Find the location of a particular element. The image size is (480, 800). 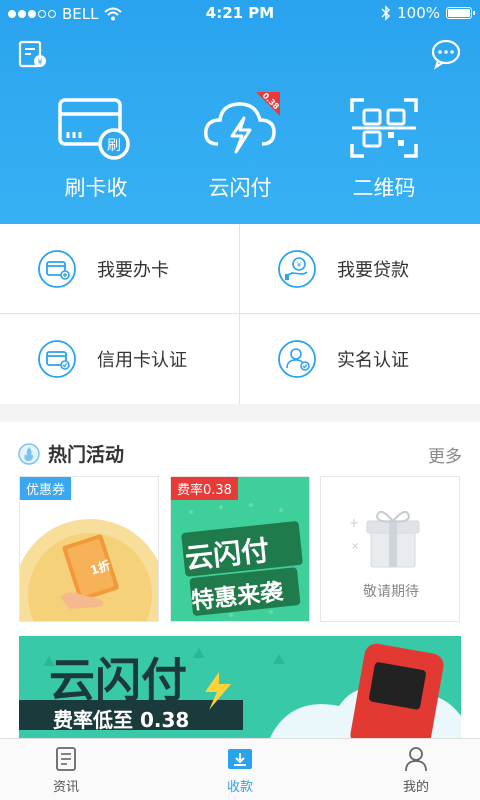

loan-button: ¥ 我要贷款 is located at coordinates (360, 269).